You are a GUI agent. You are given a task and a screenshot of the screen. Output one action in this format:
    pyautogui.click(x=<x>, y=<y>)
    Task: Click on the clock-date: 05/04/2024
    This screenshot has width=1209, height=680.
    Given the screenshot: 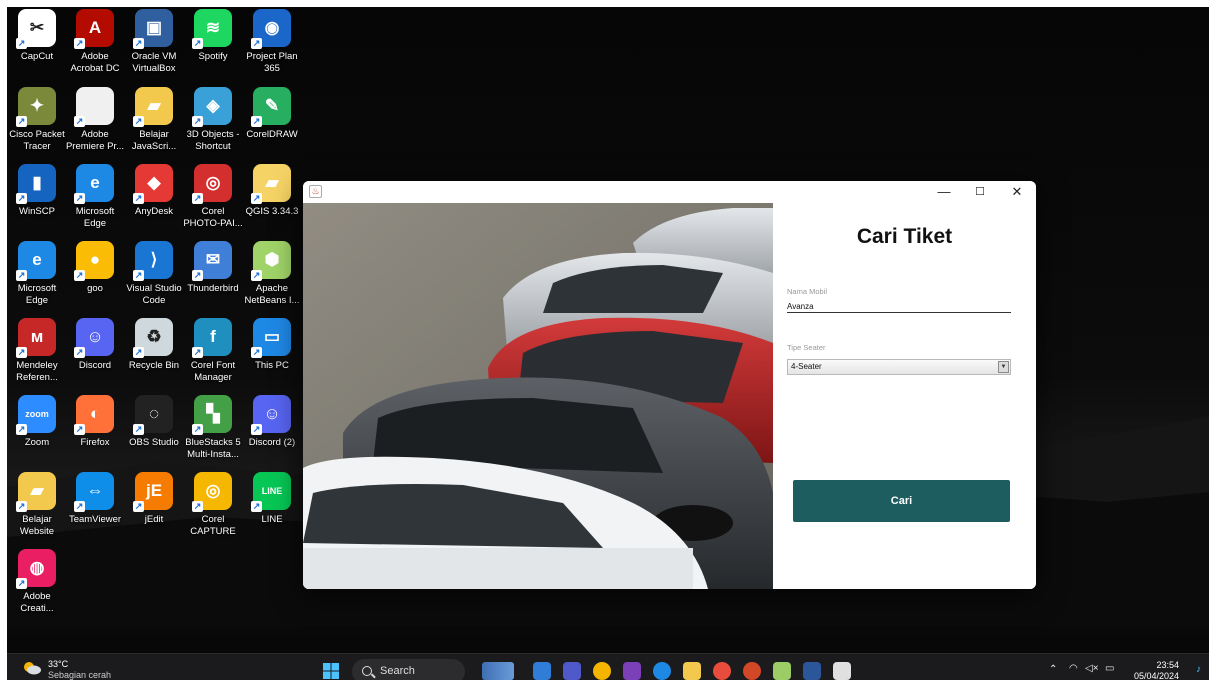 What is the action you would take?
    pyautogui.click(x=1156, y=675)
    